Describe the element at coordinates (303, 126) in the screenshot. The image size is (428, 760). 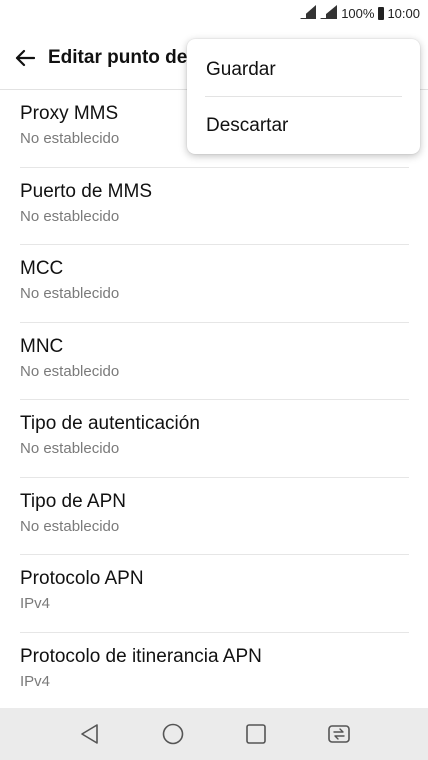
I see `menu-item-discard: Descartar` at that location.